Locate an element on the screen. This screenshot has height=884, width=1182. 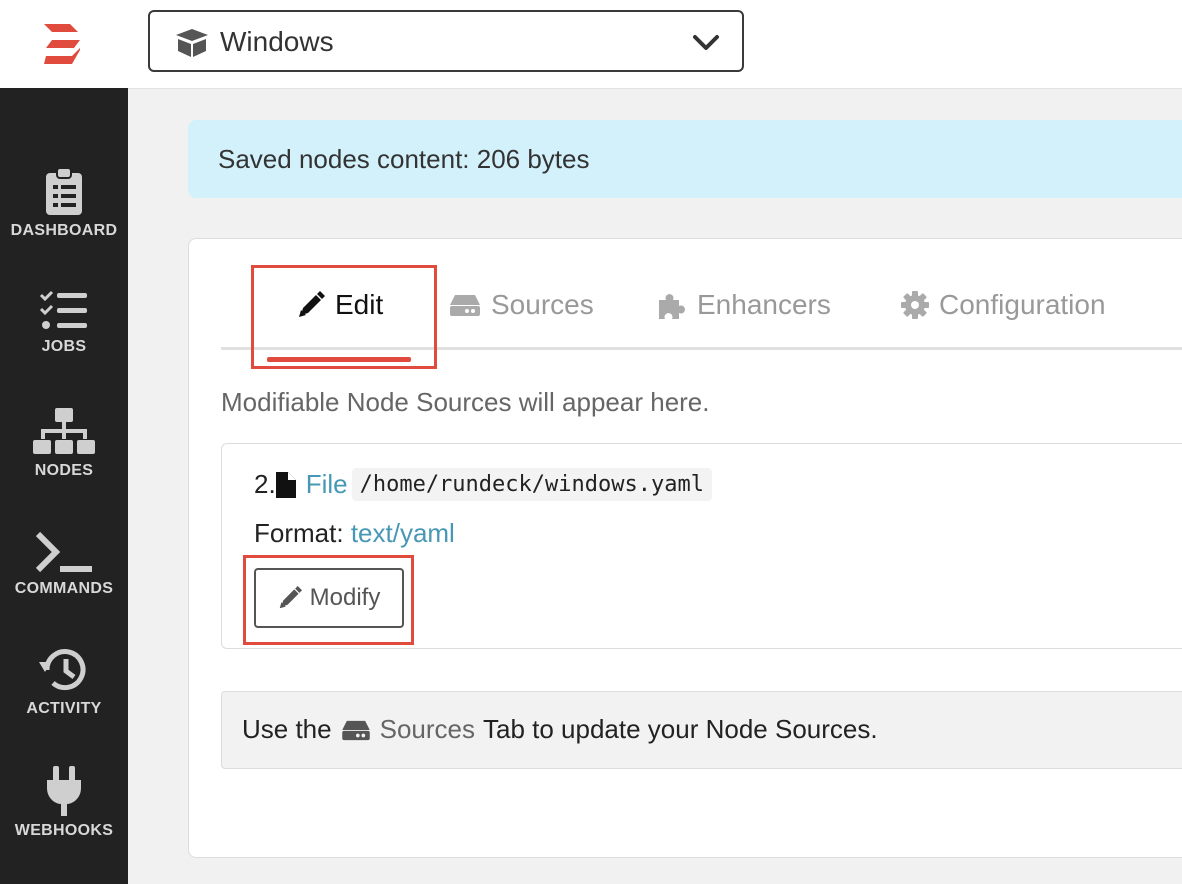
top-header: Windows is located at coordinates (591, 44).